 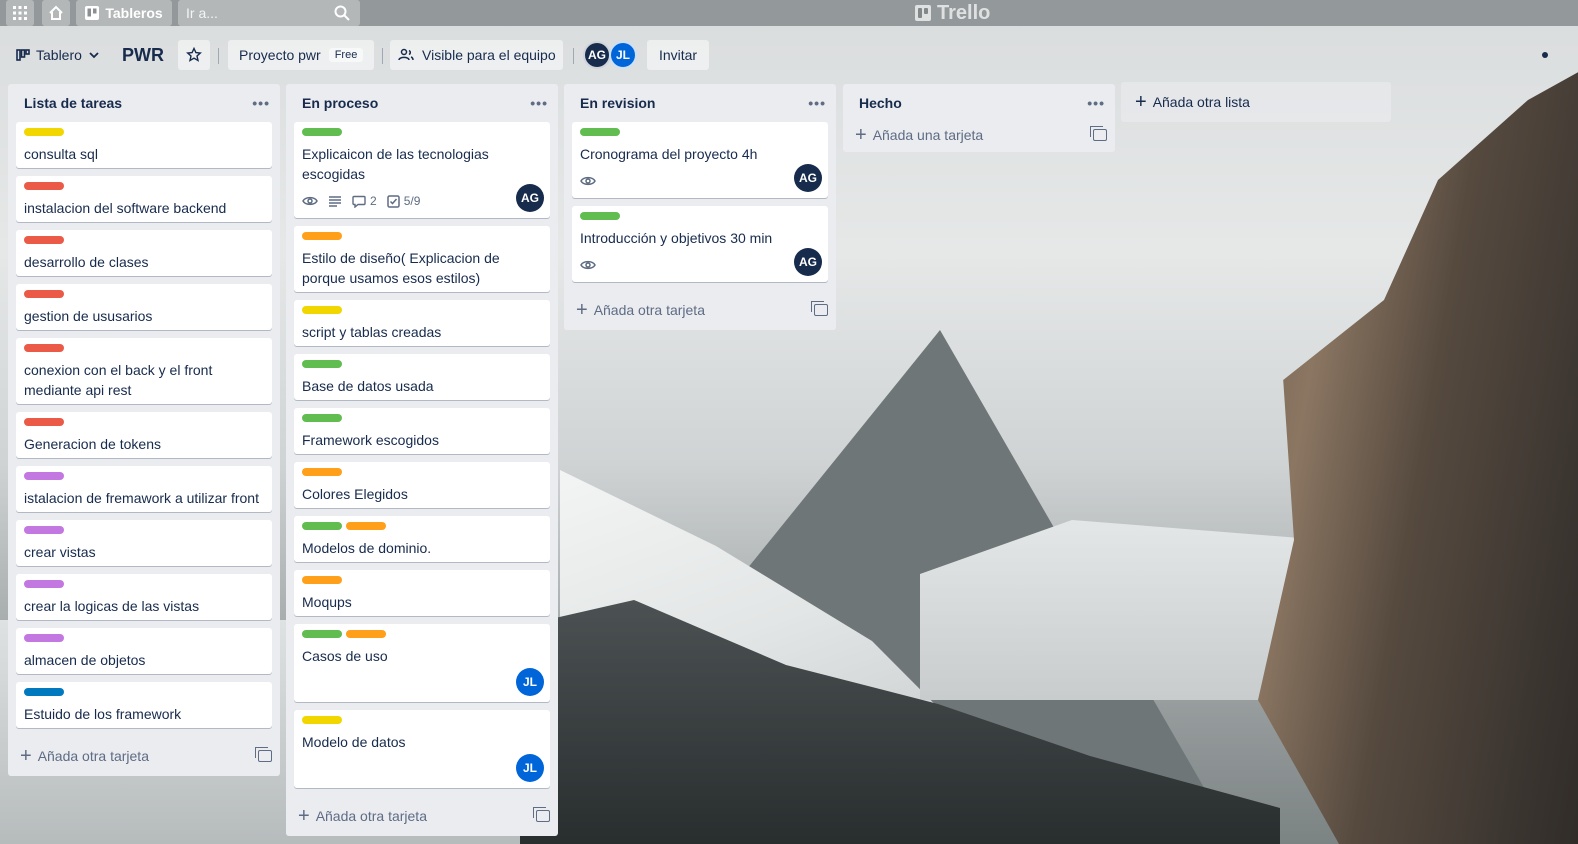 What do you see at coordinates (144, 145) in the screenshot?
I see `card: consulta sql` at bounding box center [144, 145].